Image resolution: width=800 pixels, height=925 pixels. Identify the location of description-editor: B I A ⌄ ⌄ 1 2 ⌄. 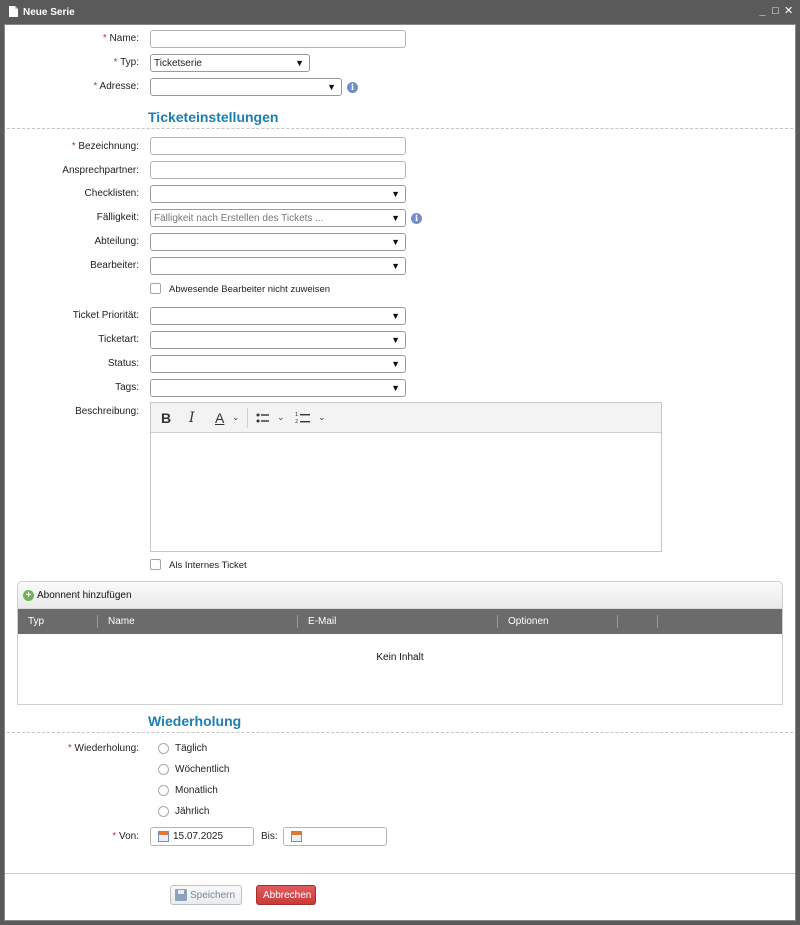
(406, 477).